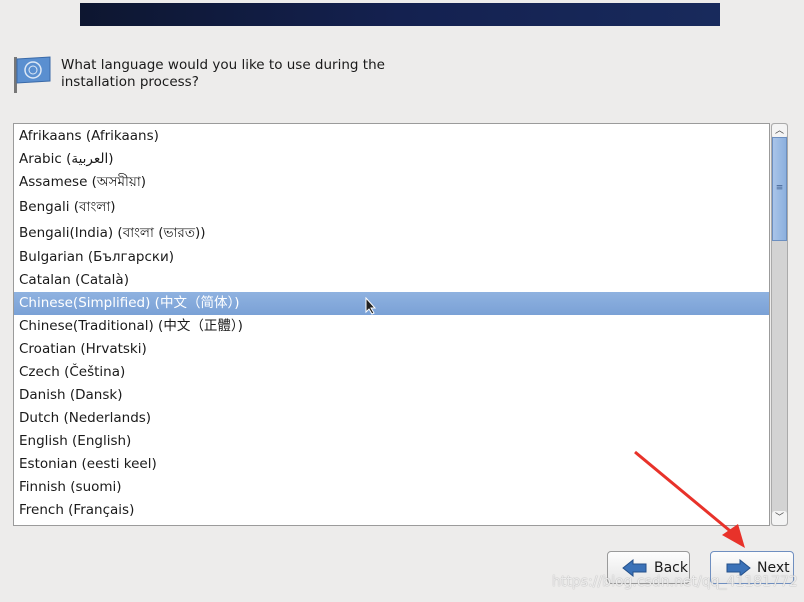 Image resolution: width=804 pixels, height=602 pixels. I want to click on language-item: Bengali (বাংলা), so click(391, 207).